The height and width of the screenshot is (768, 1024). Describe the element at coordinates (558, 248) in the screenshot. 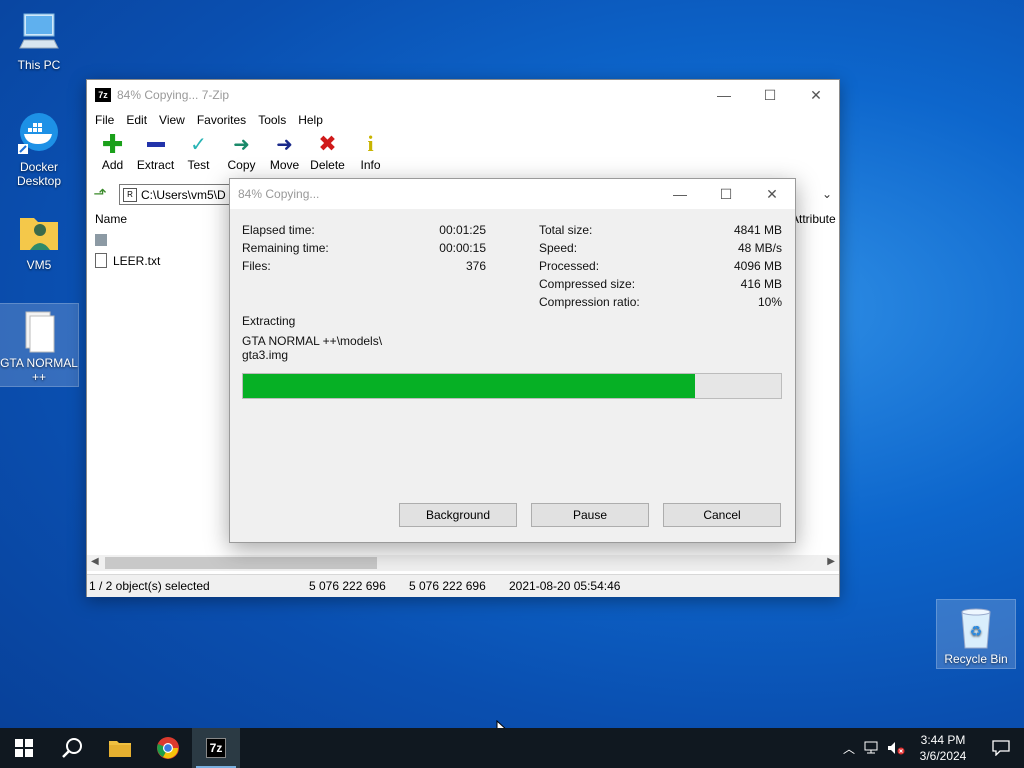

I see `speed-label: Speed:` at that location.